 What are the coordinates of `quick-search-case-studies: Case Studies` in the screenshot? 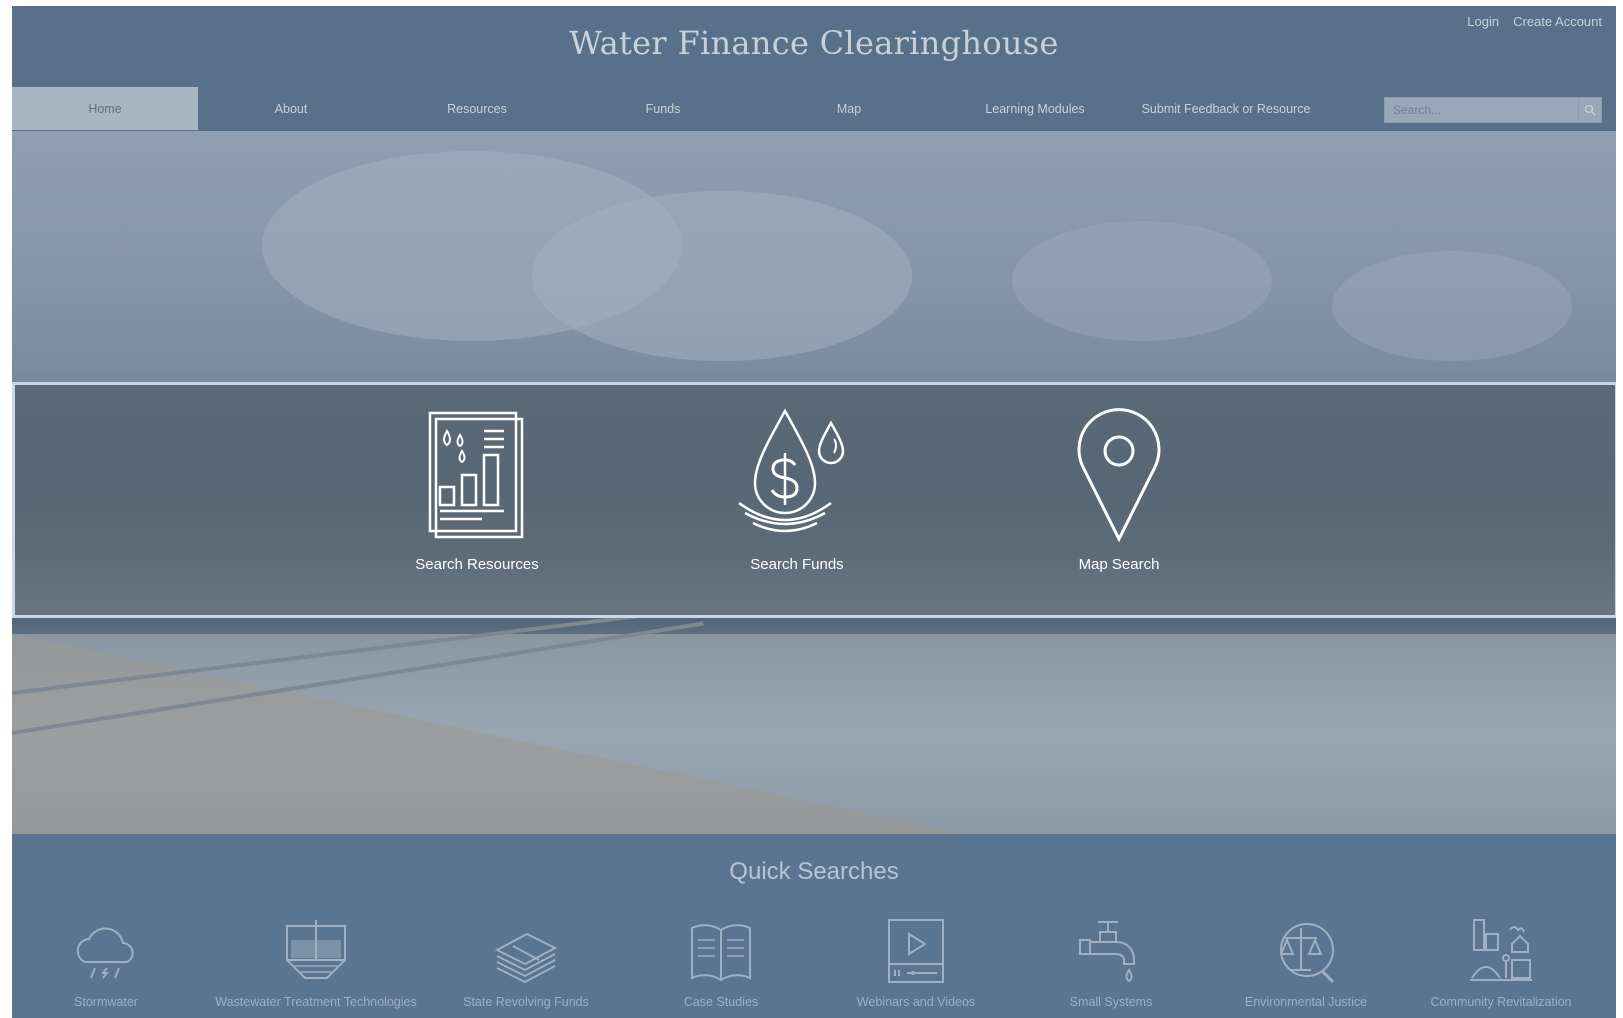 It's located at (721, 962).